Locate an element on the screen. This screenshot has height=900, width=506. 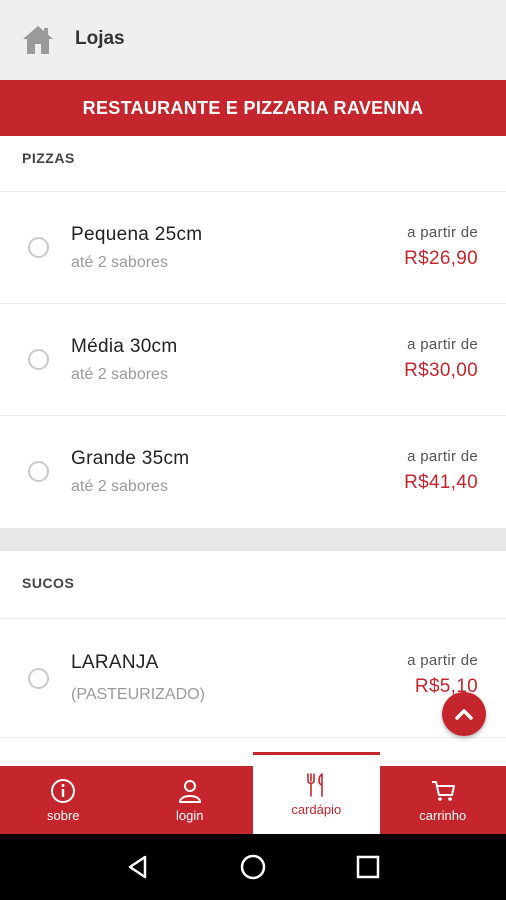
section-title: SUCOS is located at coordinates (48, 583).